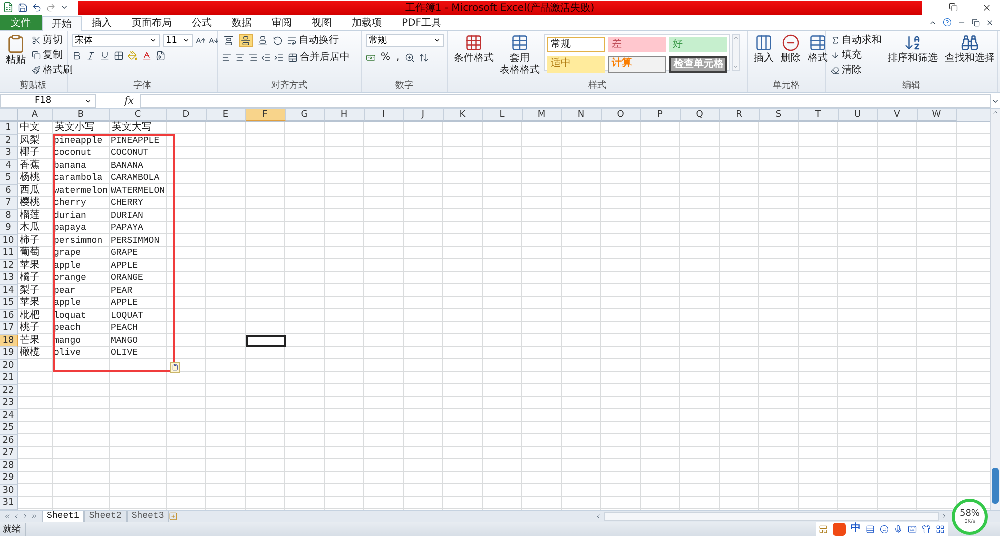 The width and height of the screenshot is (1000, 536). Describe the element at coordinates (9, 428) in the screenshot. I see `row-header: 25` at that location.